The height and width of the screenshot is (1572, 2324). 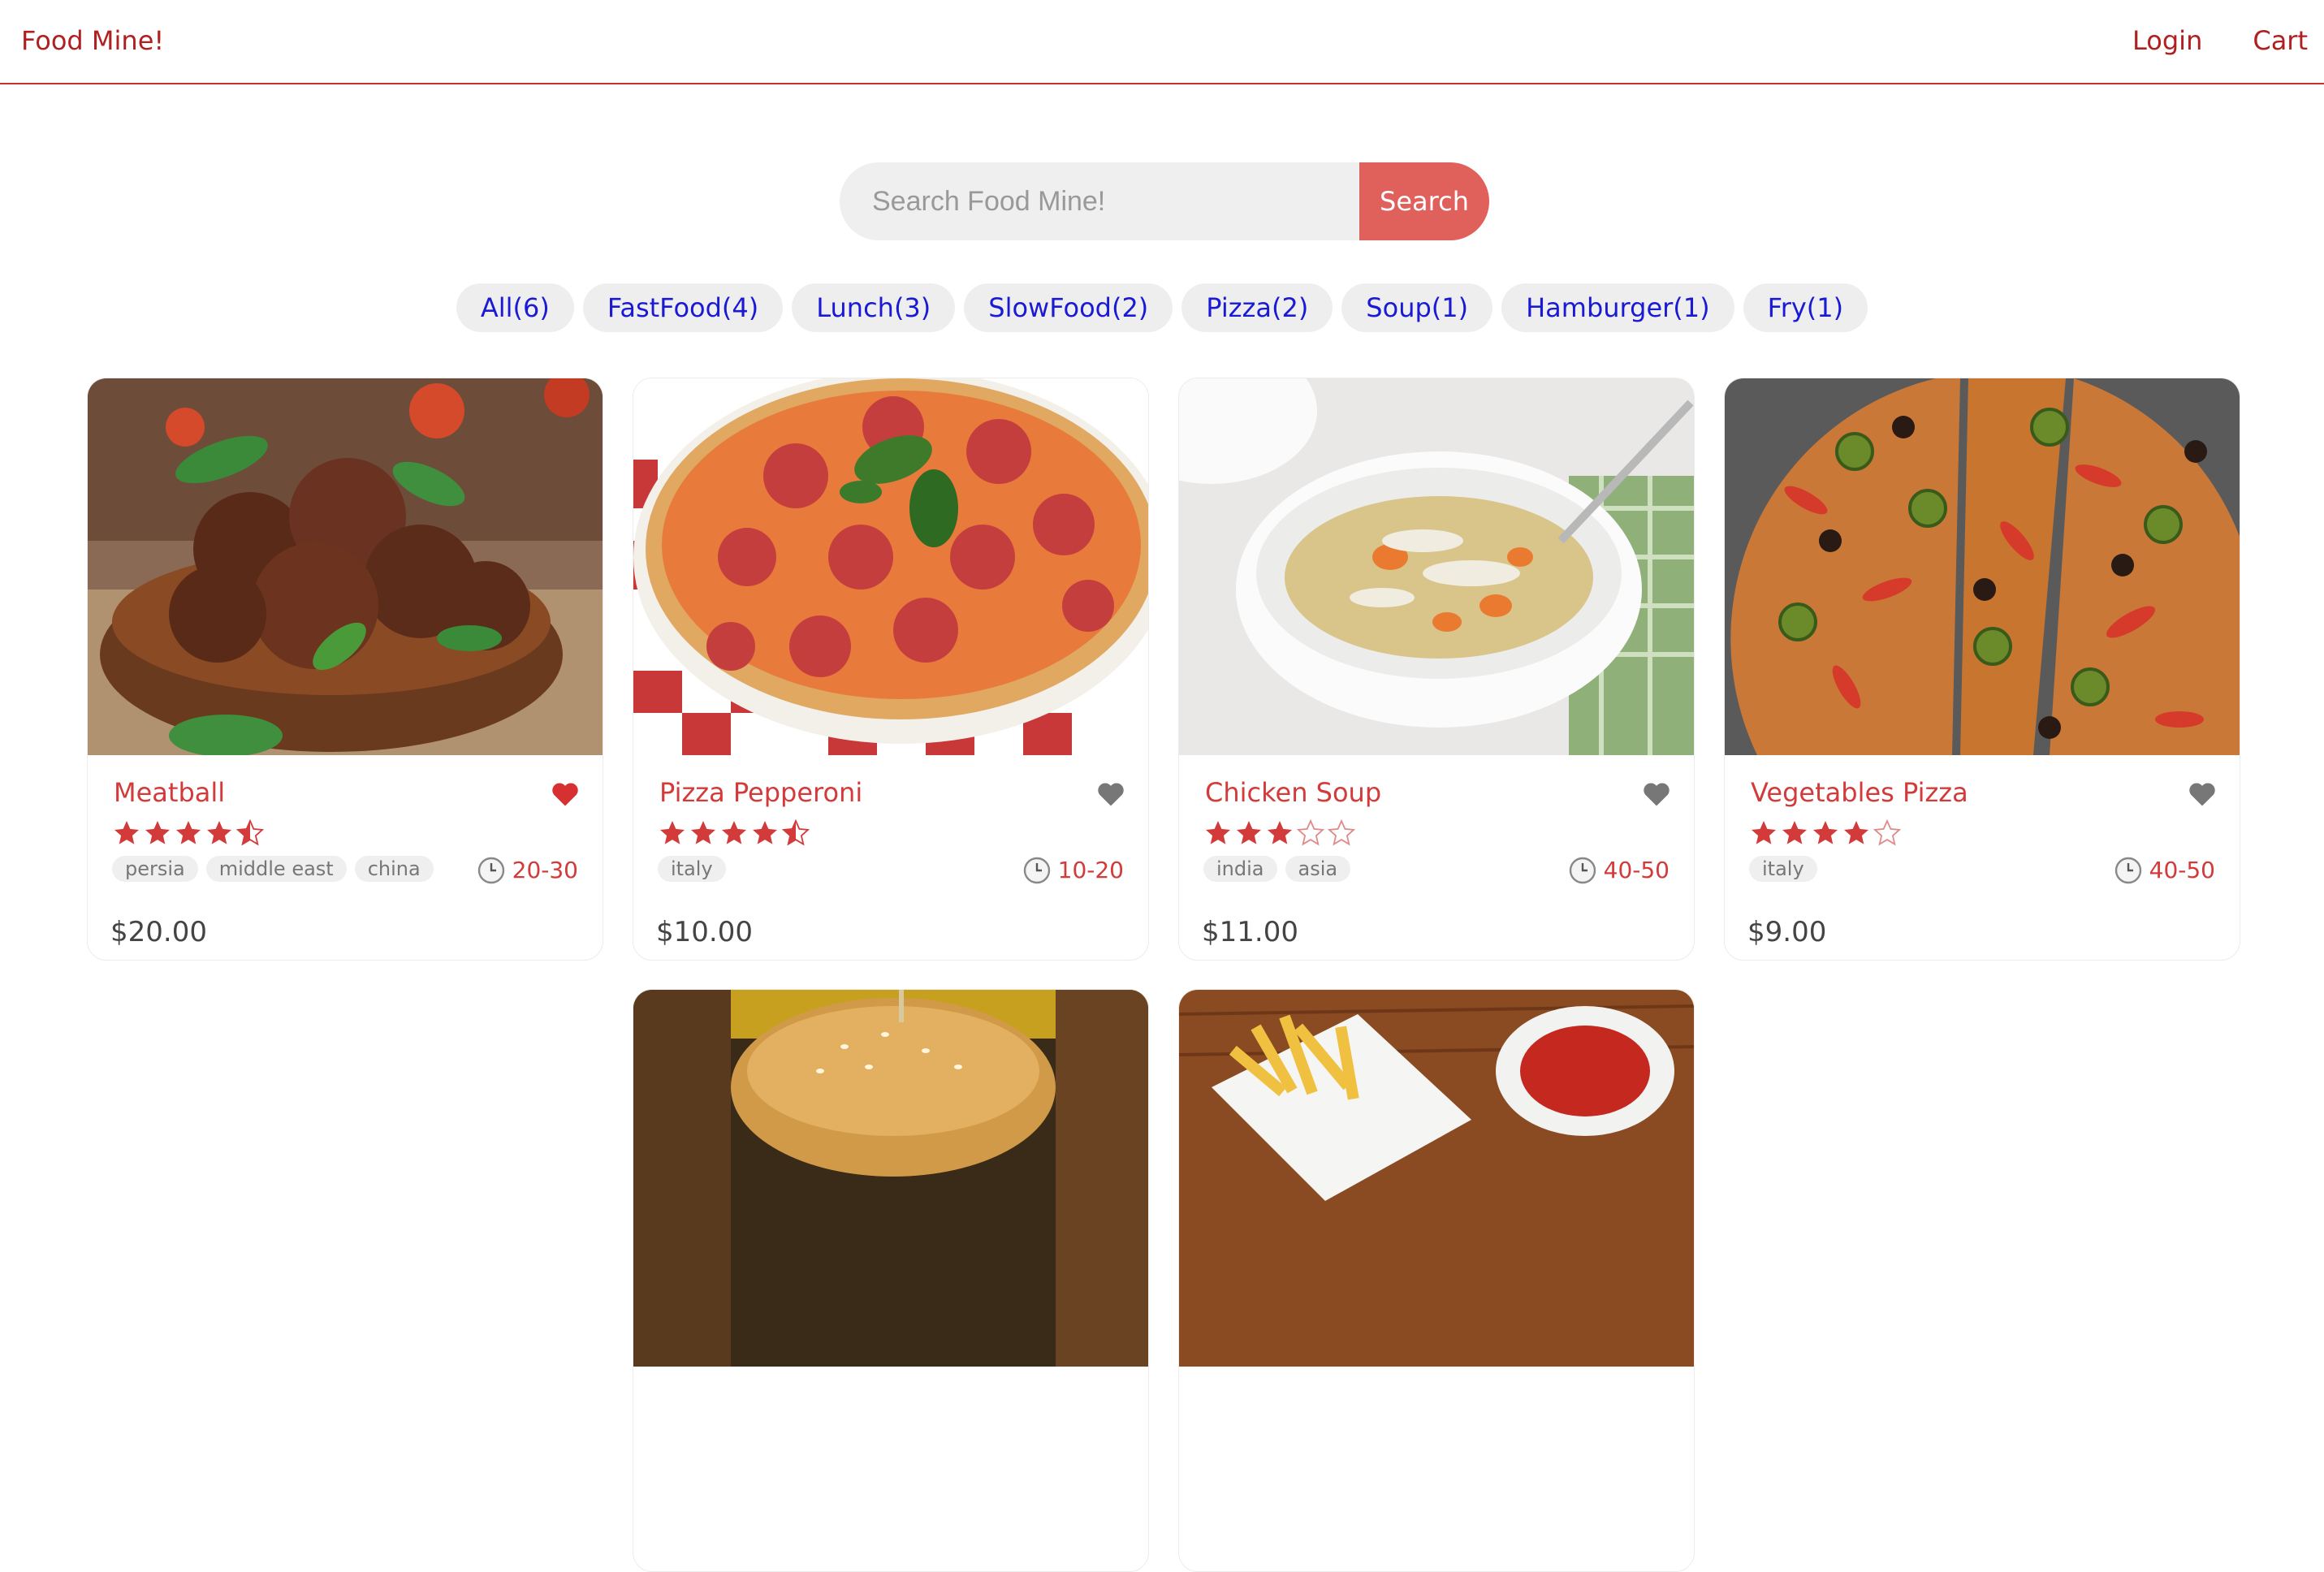 What do you see at coordinates (1250, 932) in the screenshot?
I see `food-price: $11.00` at bounding box center [1250, 932].